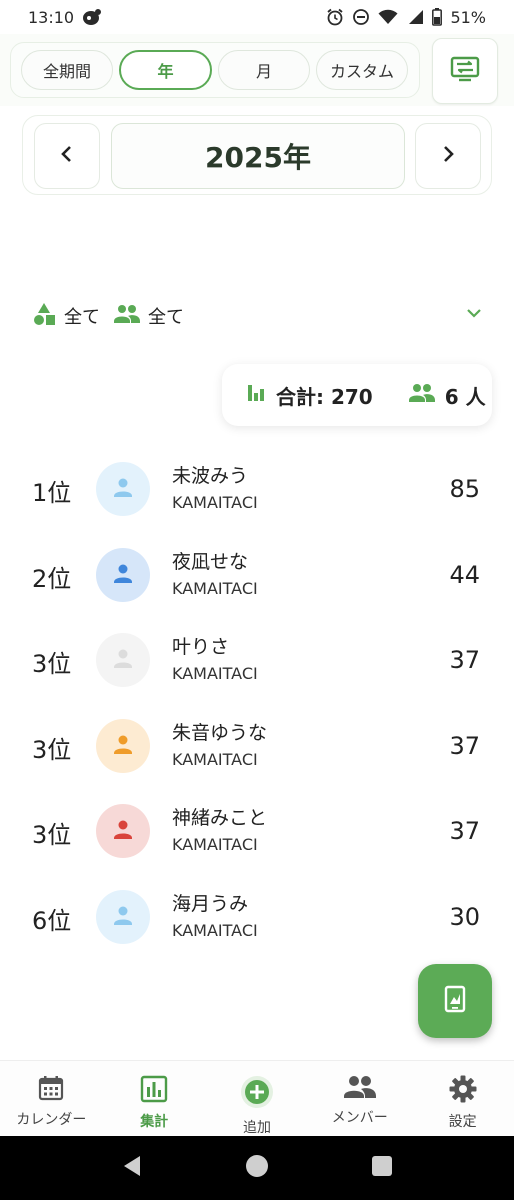 The image size is (514, 1200). What do you see at coordinates (468, 17) in the screenshot?
I see `battery-percent: 51%` at bounding box center [468, 17].